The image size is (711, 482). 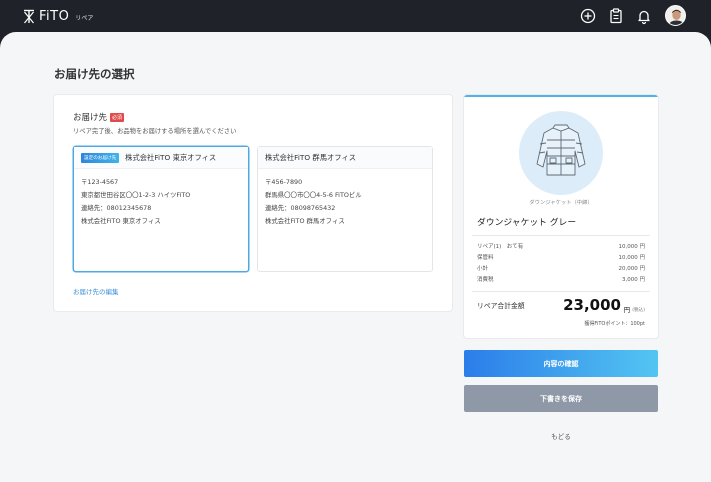 I want to click on fee-row-tax: 消費税 3,000 円, so click(x=561, y=279).